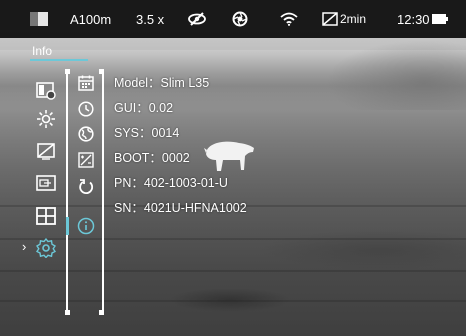 The width and height of the screenshot is (466, 336). Describe the element at coordinates (86, 83) in the screenshot. I see `calendar-icon` at that location.